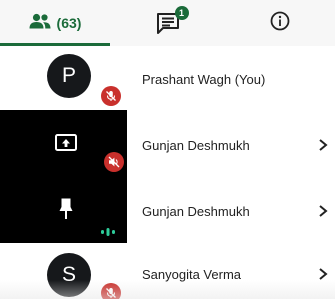 This screenshot has height=299, width=335. I want to click on active-tab-indicator, so click(55, 44).